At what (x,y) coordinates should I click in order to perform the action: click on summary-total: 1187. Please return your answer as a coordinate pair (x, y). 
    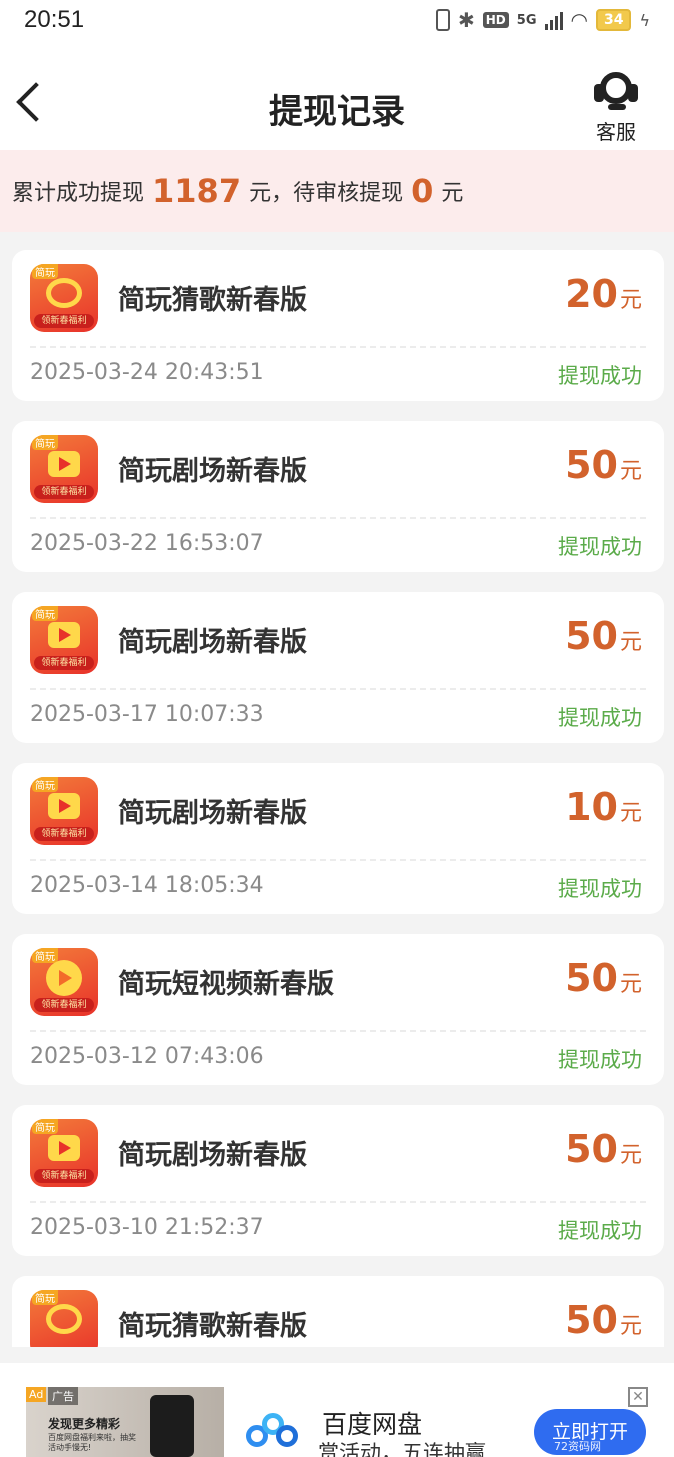
    Looking at the image, I should click on (197, 191).